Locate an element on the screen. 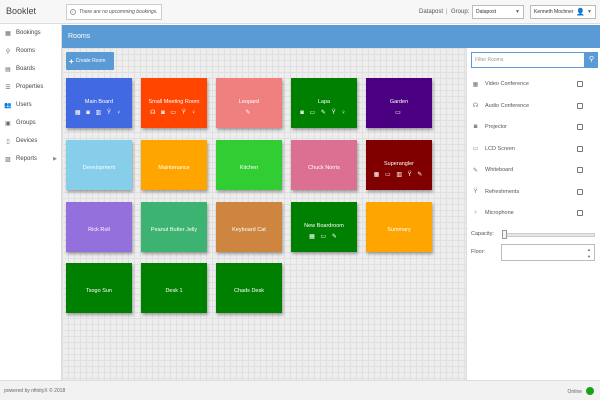 This screenshot has height=400, width=600. sidebar-item-users: 👥 Users is located at coordinates (30, 105).